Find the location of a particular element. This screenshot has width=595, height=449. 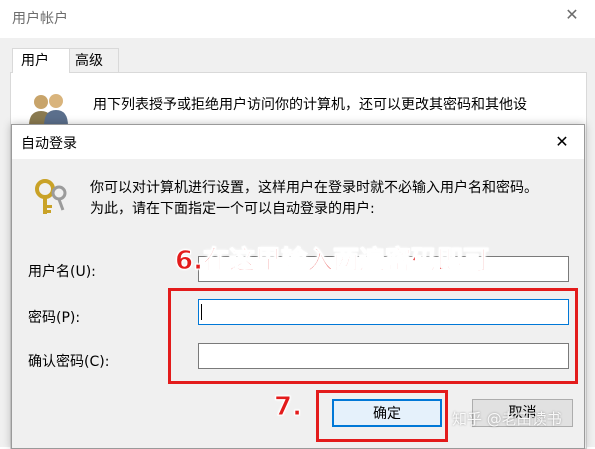

annotation-box-ok-button is located at coordinates (382, 416).